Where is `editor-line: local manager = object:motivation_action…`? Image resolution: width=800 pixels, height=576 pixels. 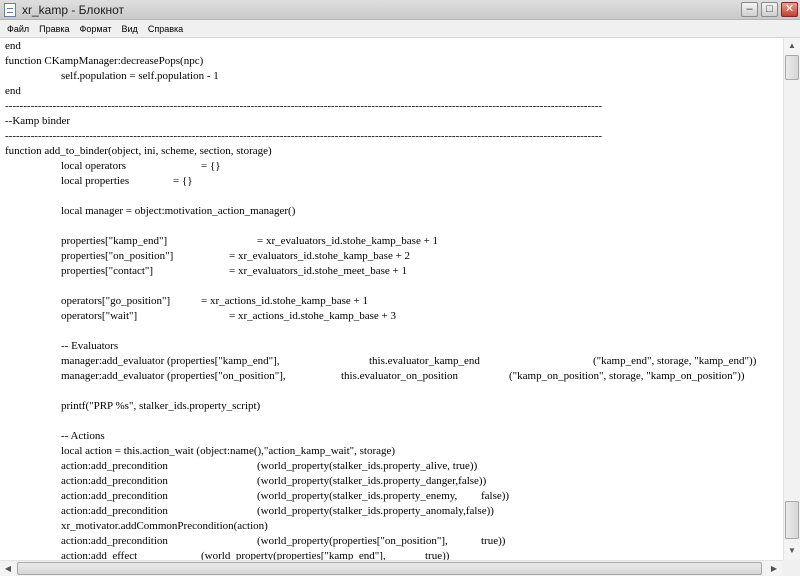 editor-line: local manager = object:motivation_action… is located at coordinates (150, 211).